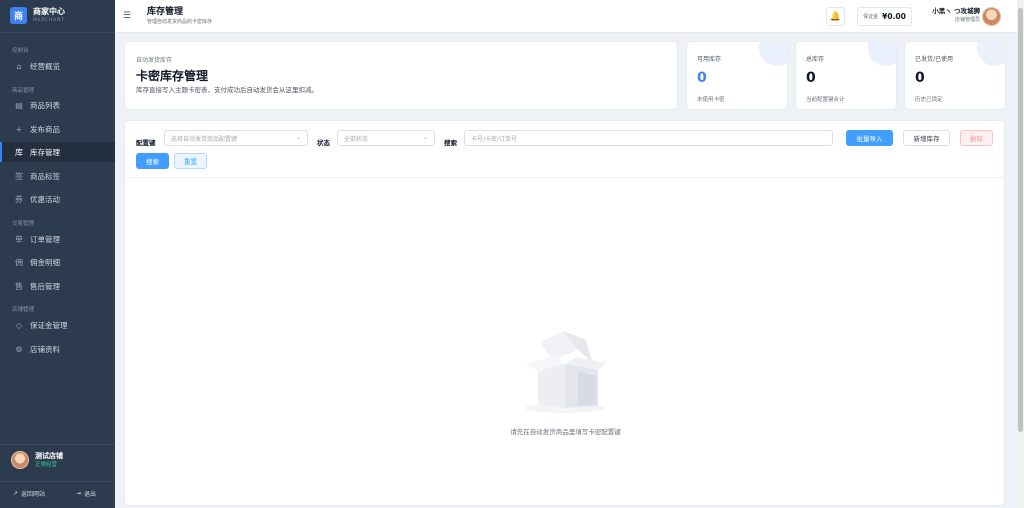  I want to click on brand-logo-icon: 商, so click(18, 15).